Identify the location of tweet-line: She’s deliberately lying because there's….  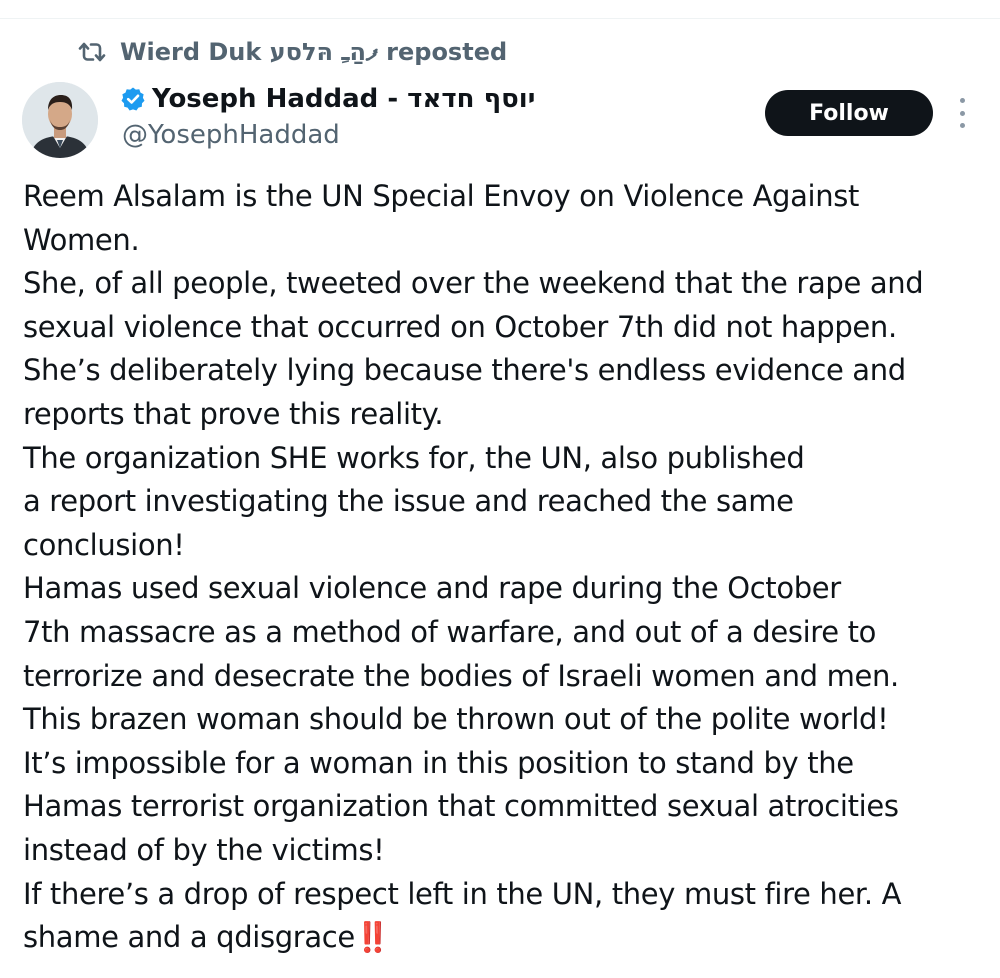
(464, 370).